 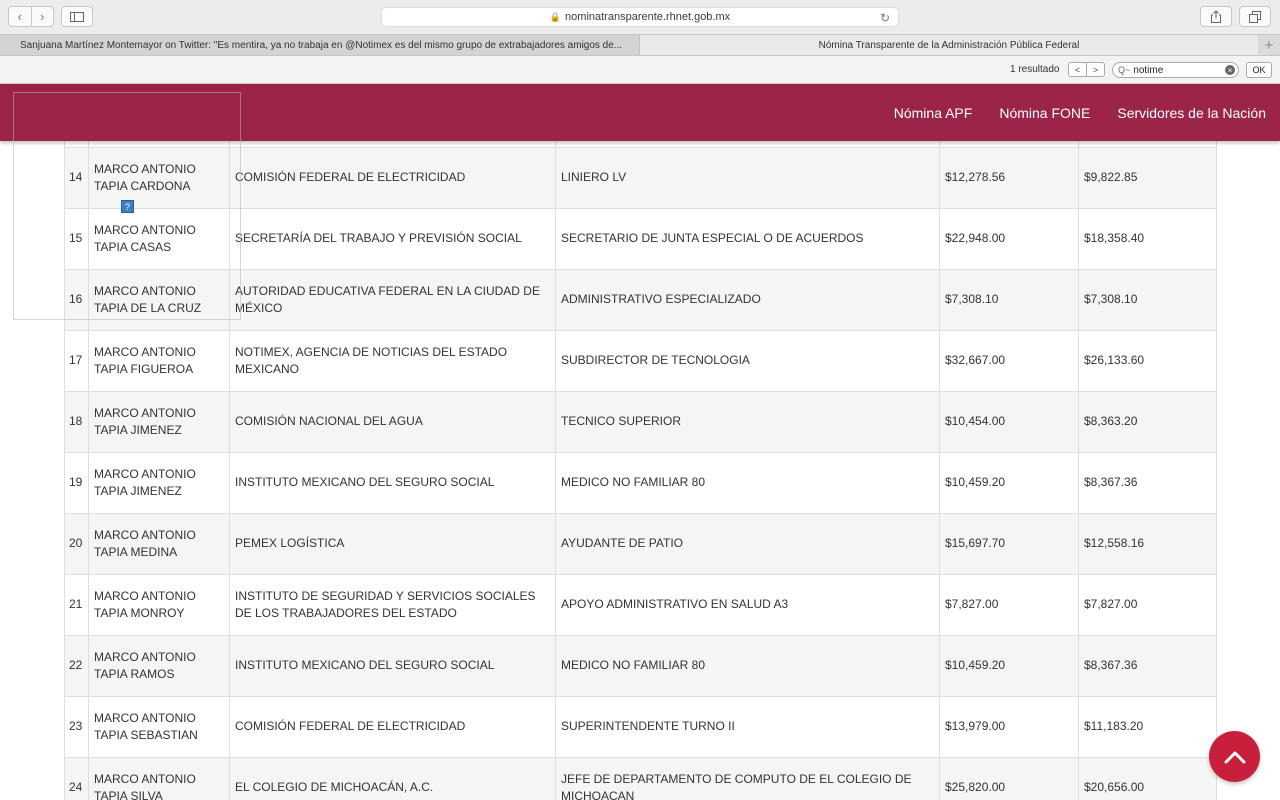 I want to click on employee-name: MARCO ANTONIO TAPIA CASAS, so click(x=159, y=238).